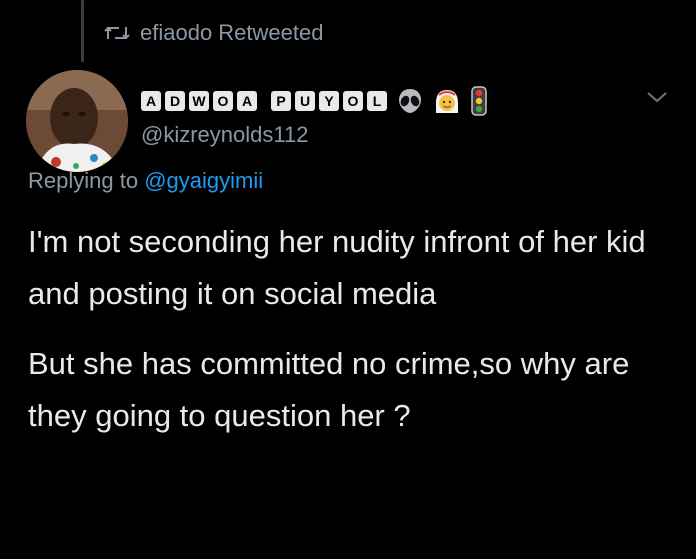 This screenshot has height=559, width=696. Describe the element at coordinates (224, 135) in the screenshot. I see `author-handle: @kizreynolds112` at that location.